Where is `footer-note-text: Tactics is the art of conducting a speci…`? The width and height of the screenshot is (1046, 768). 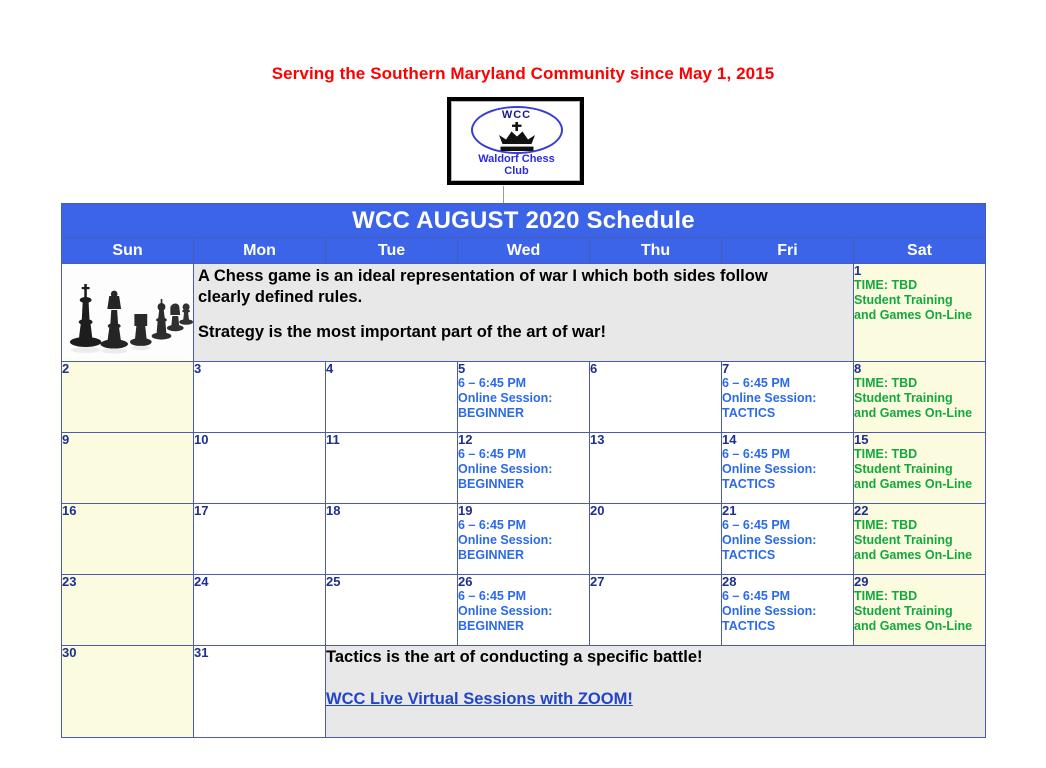 footer-note-text: Tactics is the art of conducting a speci… is located at coordinates (514, 657).